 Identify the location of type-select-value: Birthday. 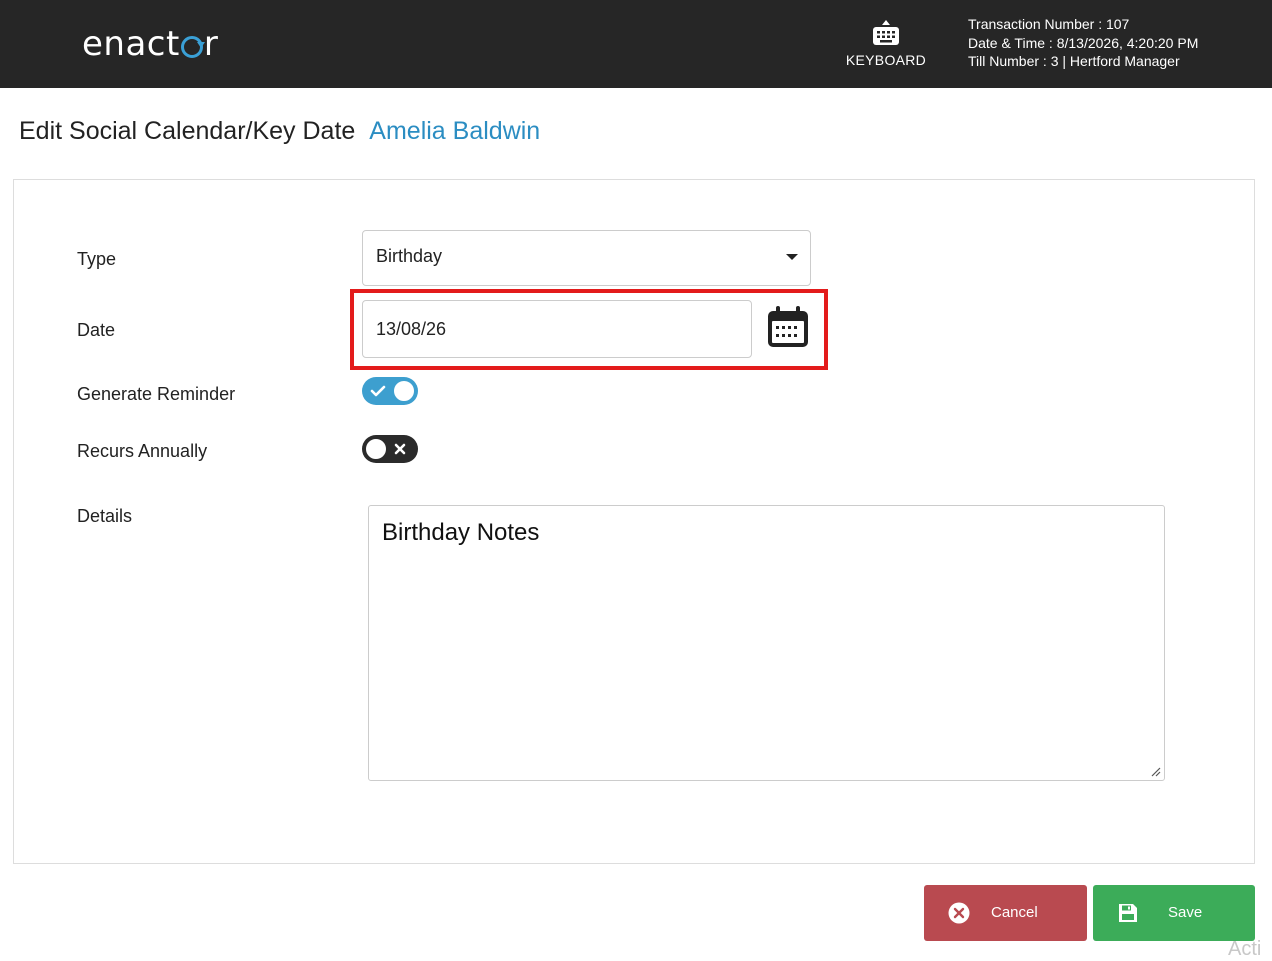
(409, 256).